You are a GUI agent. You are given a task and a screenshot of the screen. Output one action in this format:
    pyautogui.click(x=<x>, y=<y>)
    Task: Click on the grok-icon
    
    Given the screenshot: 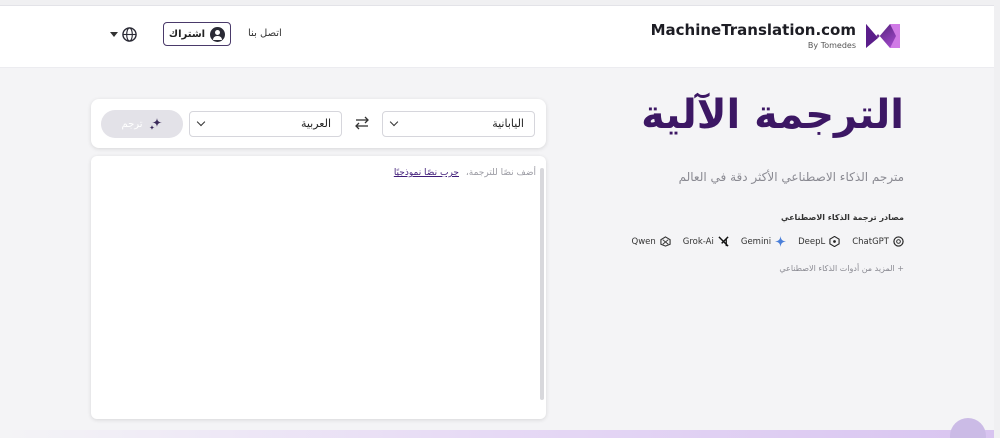 What is the action you would take?
    pyautogui.click(x=723, y=241)
    